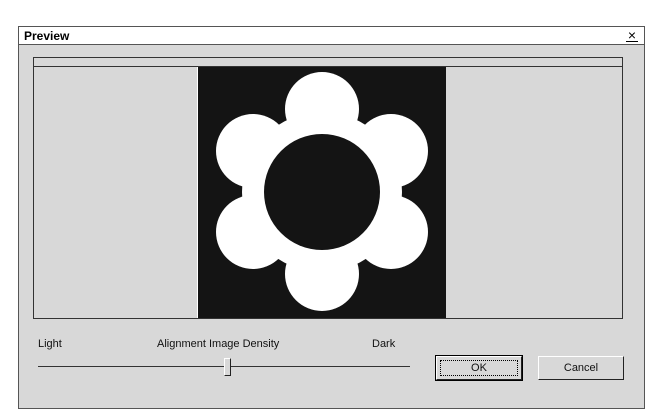 This screenshot has width=659, height=412. What do you see at coordinates (218, 344) in the screenshot?
I see `slider-title-label: Alignment Image Density` at bounding box center [218, 344].